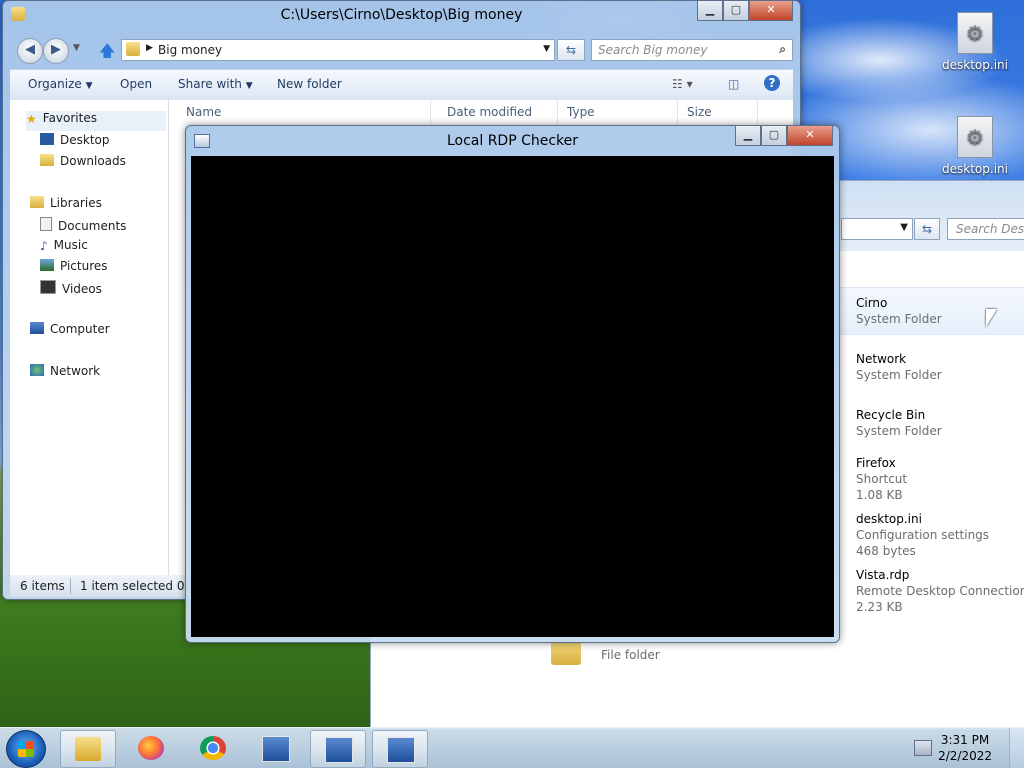  Describe the element at coordinates (940, 311) in the screenshot. I see `tile-cirno: Cirno System Folder` at that location.